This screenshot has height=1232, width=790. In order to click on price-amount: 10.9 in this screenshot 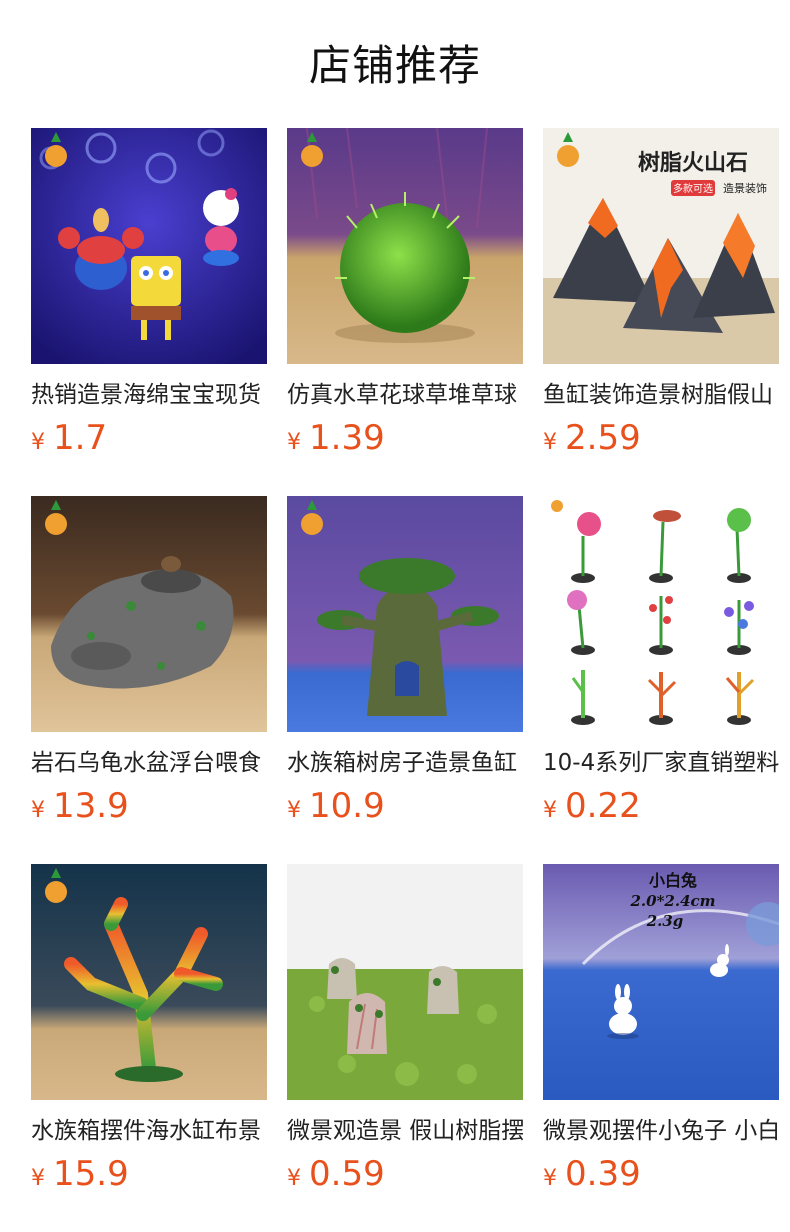, I will do `click(347, 806)`.